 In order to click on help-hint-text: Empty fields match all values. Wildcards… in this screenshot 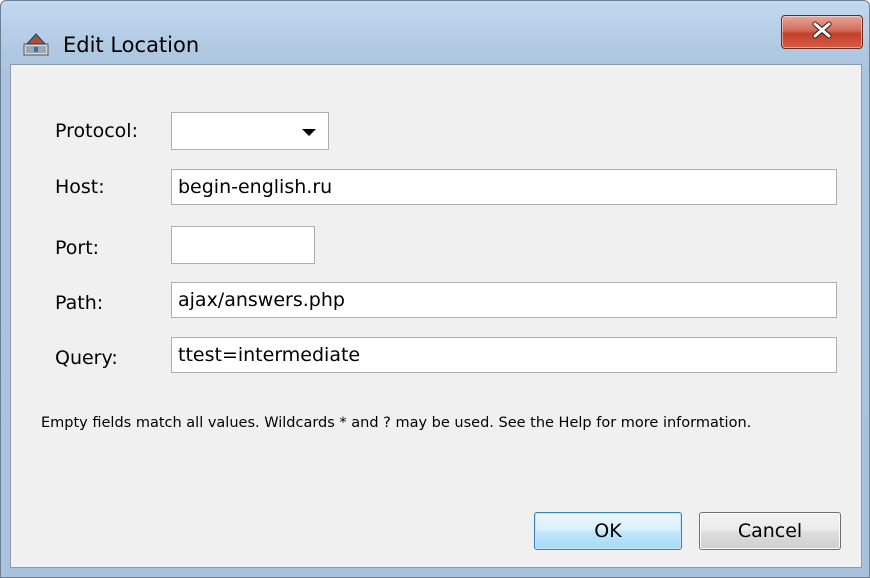, I will do `click(396, 423)`.